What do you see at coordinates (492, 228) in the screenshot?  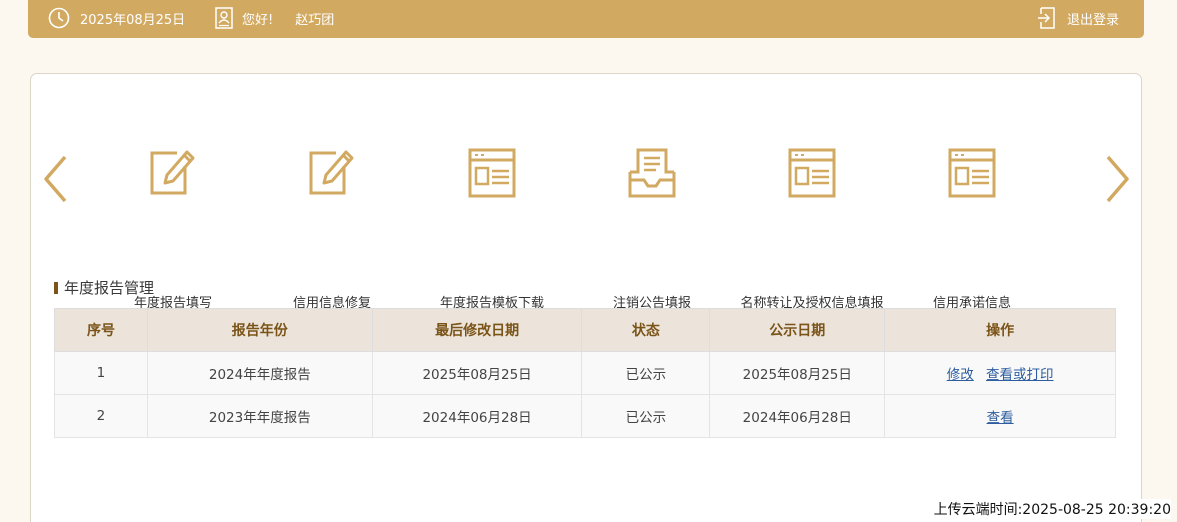 I see `nav-template-download: 年度报告模板下载` at bounding box center [492, 228].